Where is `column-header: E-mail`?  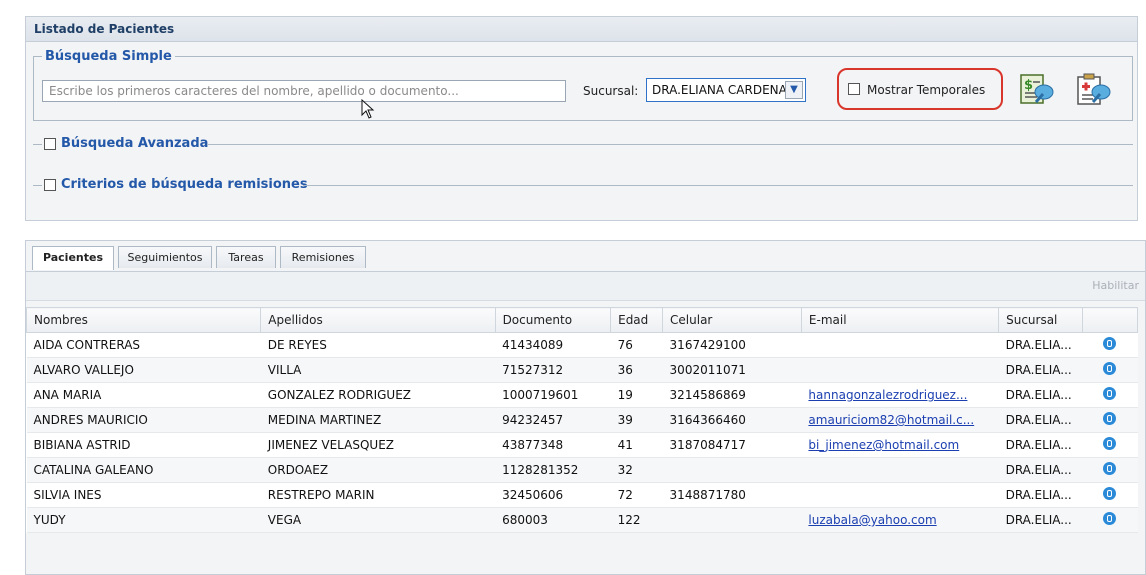
column-header: E-mail is located at coordinates (900, 320).